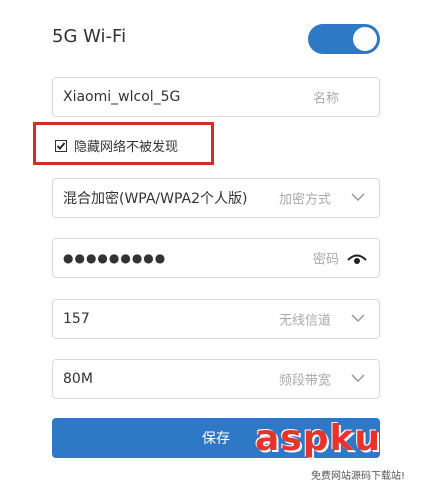  Describe the element at coordinates (304, 200) in the screenshot. I see `encryption-hint: 加密方式` at that location.